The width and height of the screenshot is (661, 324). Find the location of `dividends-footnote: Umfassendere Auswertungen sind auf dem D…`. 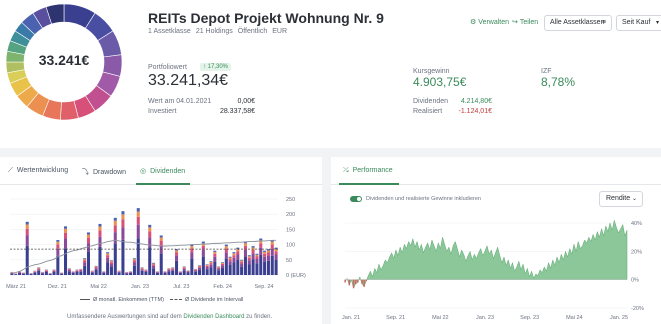

dividends-footnote: Umfassendere Auswertungen sind auf dem D… is located at coordinates (169, 317).